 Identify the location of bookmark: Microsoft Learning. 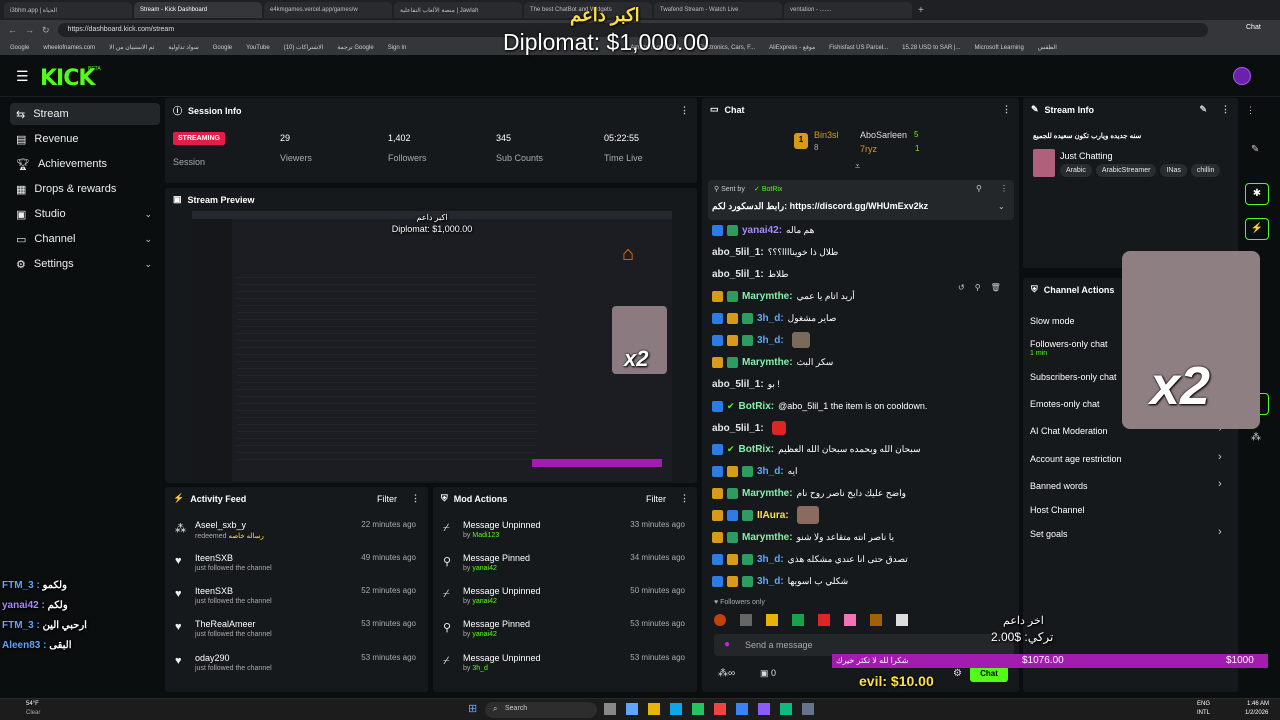
(998, 48).